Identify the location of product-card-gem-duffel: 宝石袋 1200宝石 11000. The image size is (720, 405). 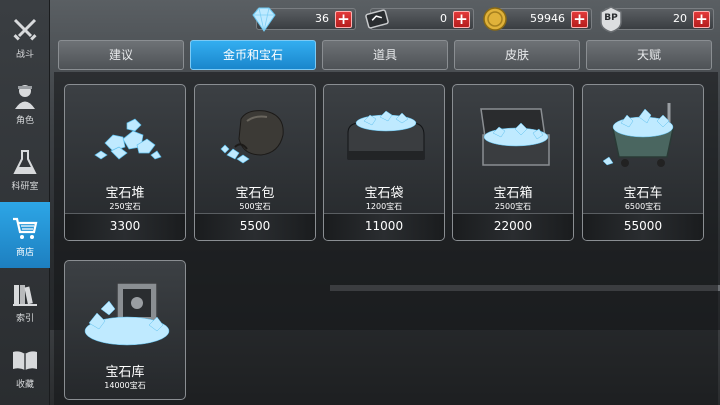
(384, 162).